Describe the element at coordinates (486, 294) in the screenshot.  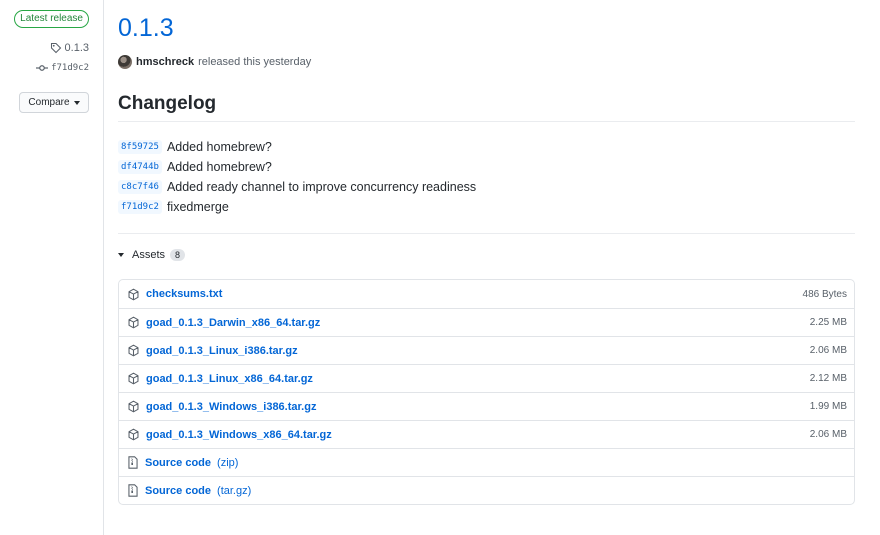
I see `table-row: checksums.txt 486 Bytes` at that location.